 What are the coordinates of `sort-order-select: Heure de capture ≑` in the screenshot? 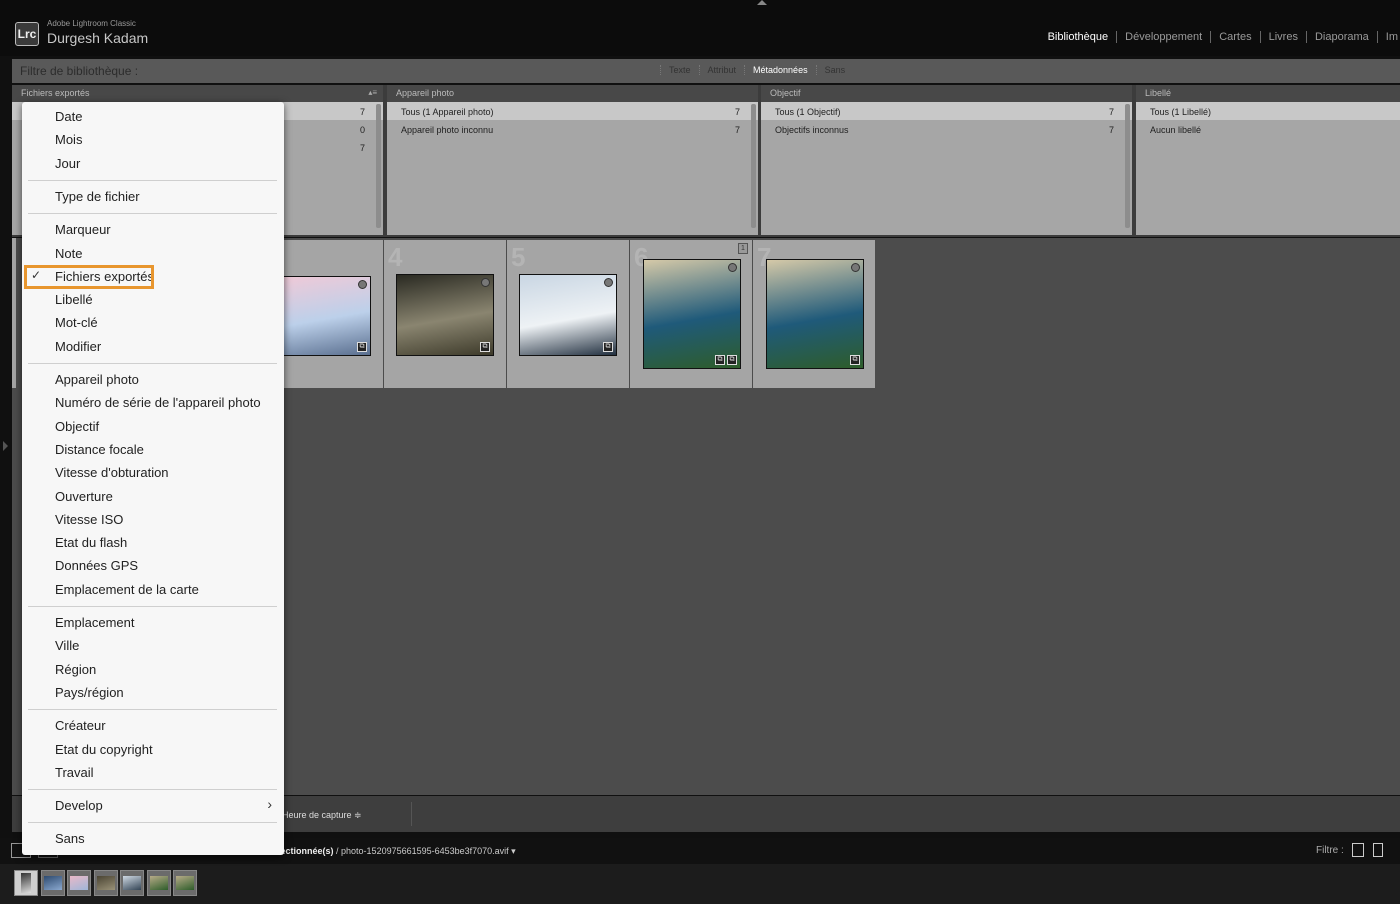 It's located at (322, 815).